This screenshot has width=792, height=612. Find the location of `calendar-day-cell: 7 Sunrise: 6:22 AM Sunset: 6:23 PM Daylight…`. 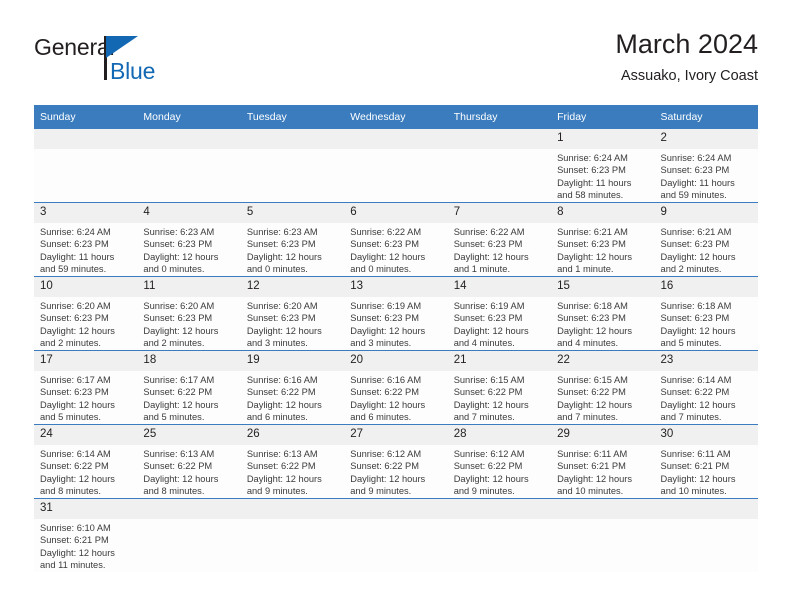

calendar-day-cell: 7 Sunrise: 6:22 AM Sunset: 6:23 PM Daylight… is located at coordinates (499, 239).